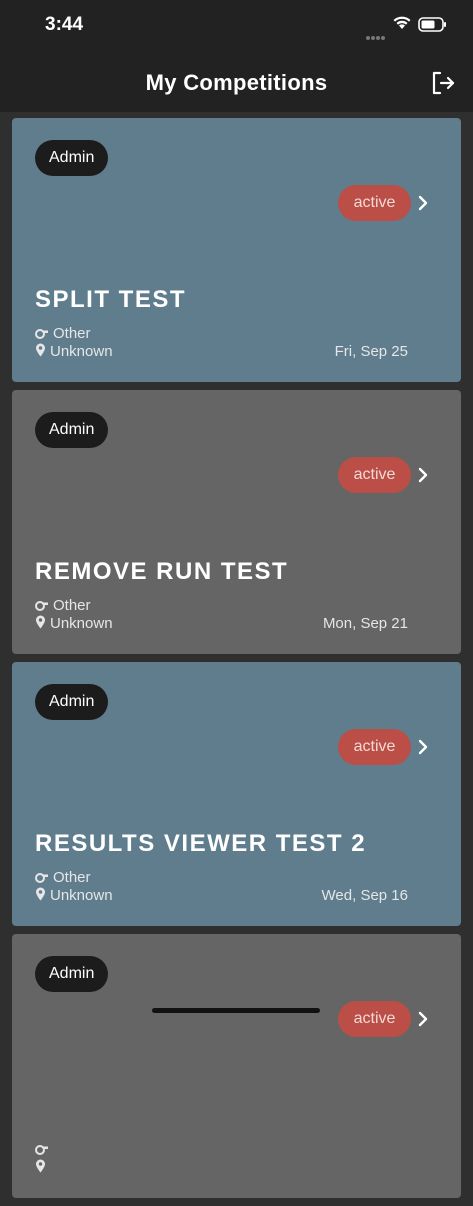 This screenshot has width=473, height=1206. What do you see at coordinates (64, 24) in the screenshot?
I see `status-time: 3:44` at bounding box center [64, 24].